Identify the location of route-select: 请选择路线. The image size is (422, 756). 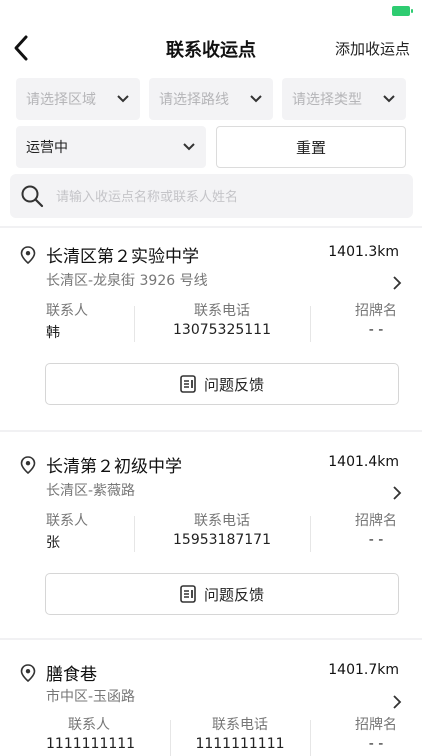
(211, 99).